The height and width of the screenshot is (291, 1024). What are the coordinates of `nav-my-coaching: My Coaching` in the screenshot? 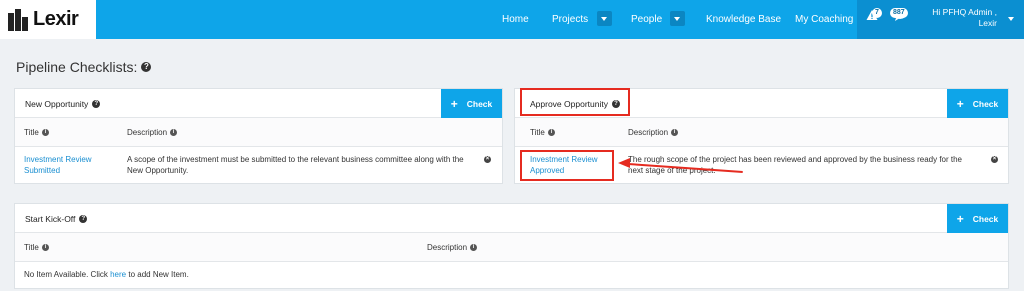 It's located at (824, 19).